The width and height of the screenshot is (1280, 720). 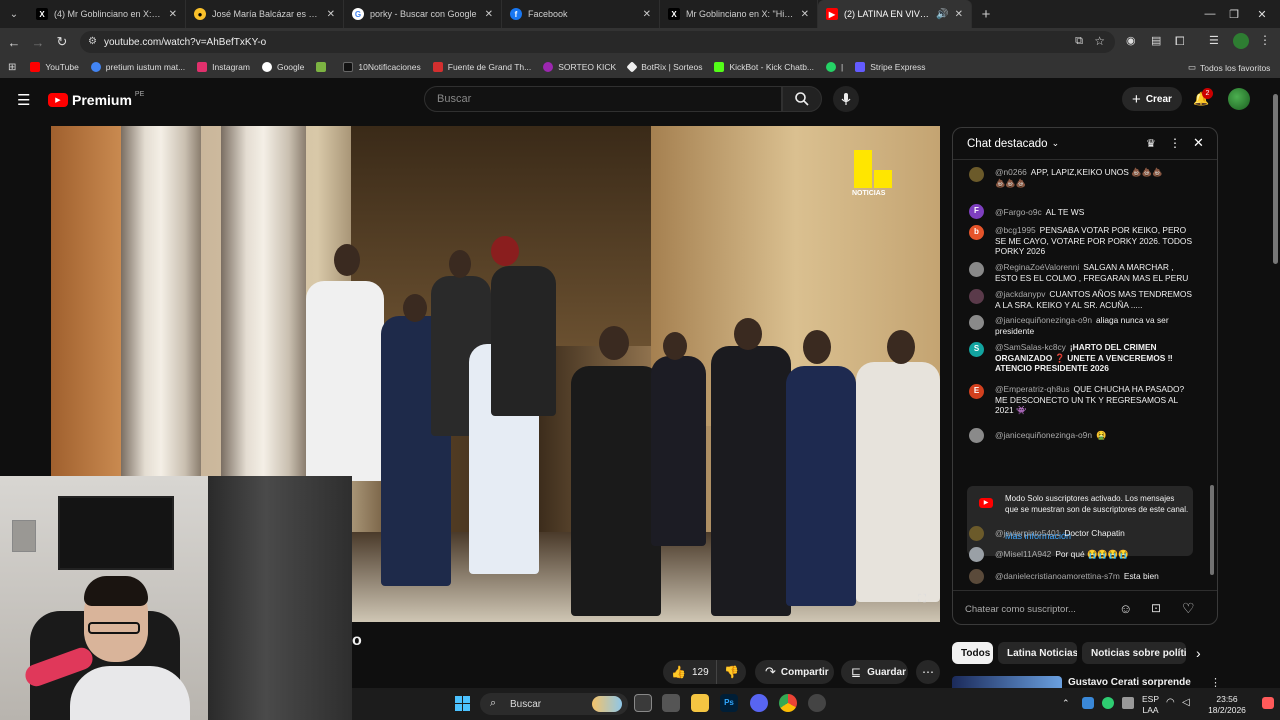 What do you see at coordinates (1056, 143) in the screenshot?
I see `chevron-down-icon: ⌄` at bounding box center [1056, 143].